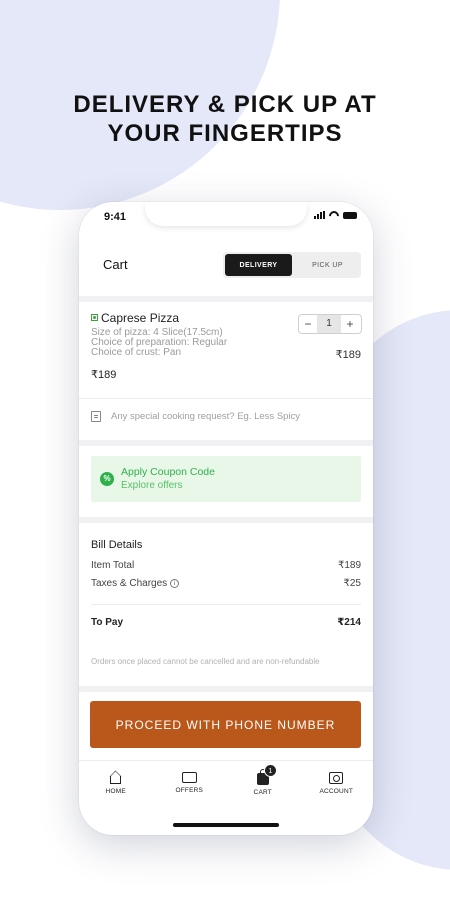 The width and height of the screenshot is (450, 900). I want to click on promo-headline: DELIVERY & PICK UP AT YOUR FINGERTIPS, so click(225, 119).